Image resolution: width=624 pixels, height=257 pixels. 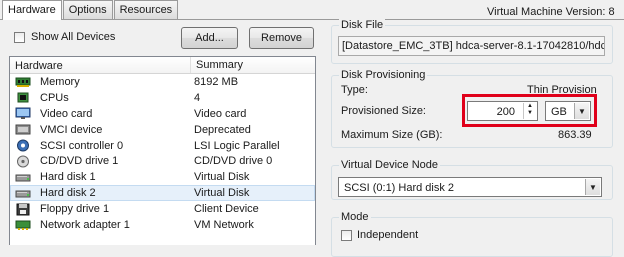 What do you see at coordinates (354, 90) in the screenshot?
I see `provisioning-type-label: Type:` at bounding box center [354, 90].